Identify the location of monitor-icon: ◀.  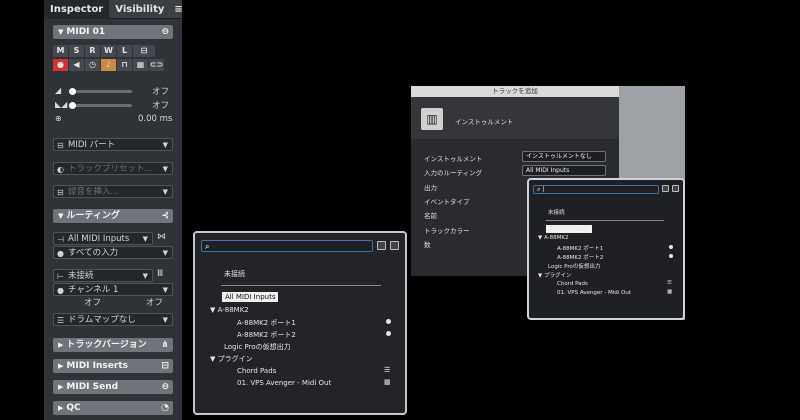
(76, 65).